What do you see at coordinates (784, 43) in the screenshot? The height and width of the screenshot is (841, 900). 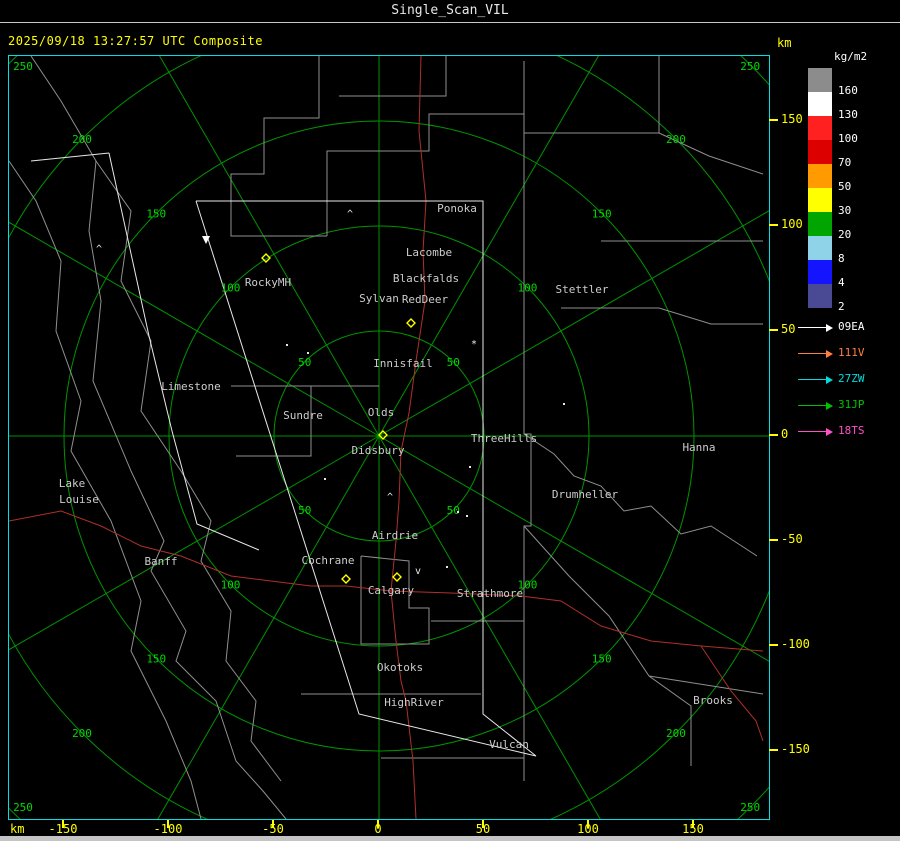 I see `right-axis-unit-label: km` at bounding box center [784, 43].